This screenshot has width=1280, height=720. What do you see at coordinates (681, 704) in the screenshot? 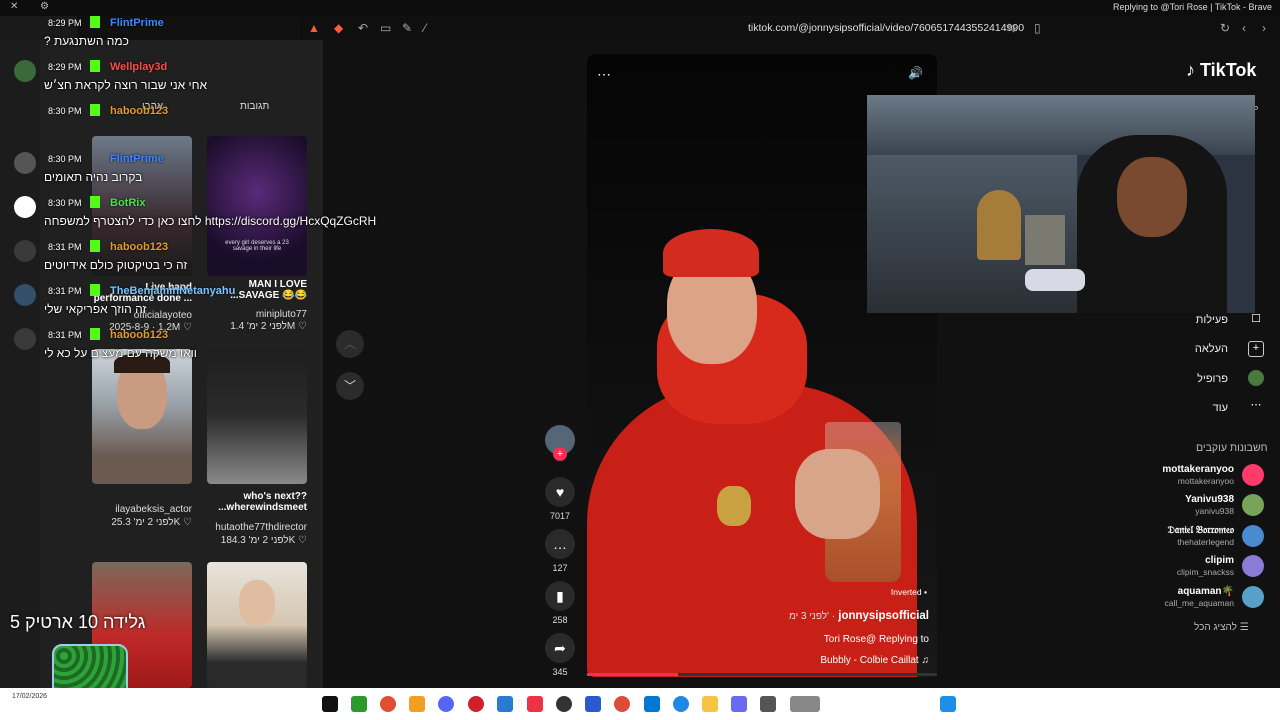
I see `edge-icon` at bounding box center [681, 704].